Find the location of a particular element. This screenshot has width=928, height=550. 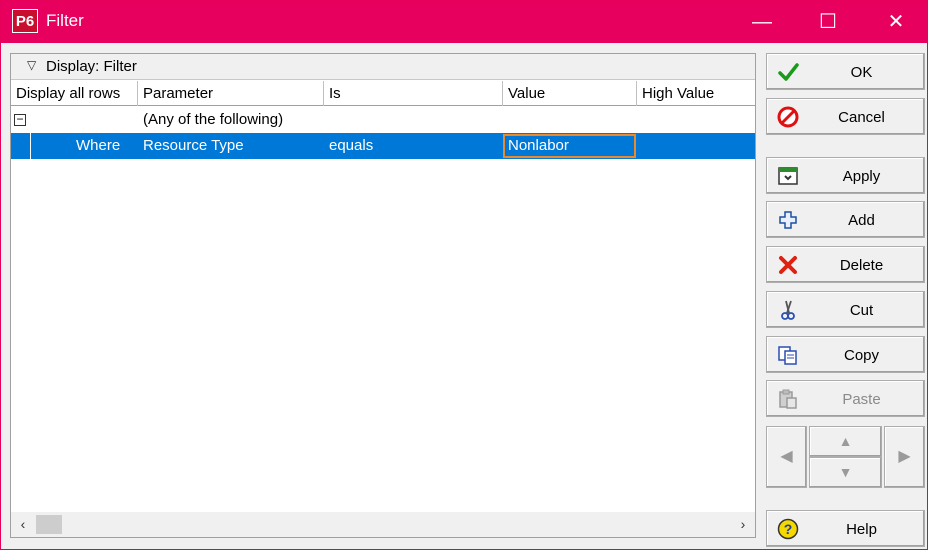

column-header-is: Is is located at coordinates (413, 93).